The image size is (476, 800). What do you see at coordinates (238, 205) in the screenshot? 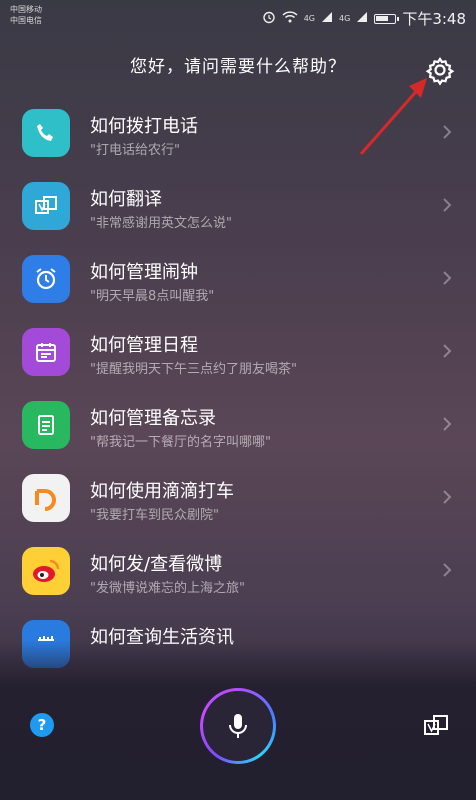
I see `list-item-translate: 如何翻译 "非常感谢用英文怎么说"` at bounding box center [238, 205].